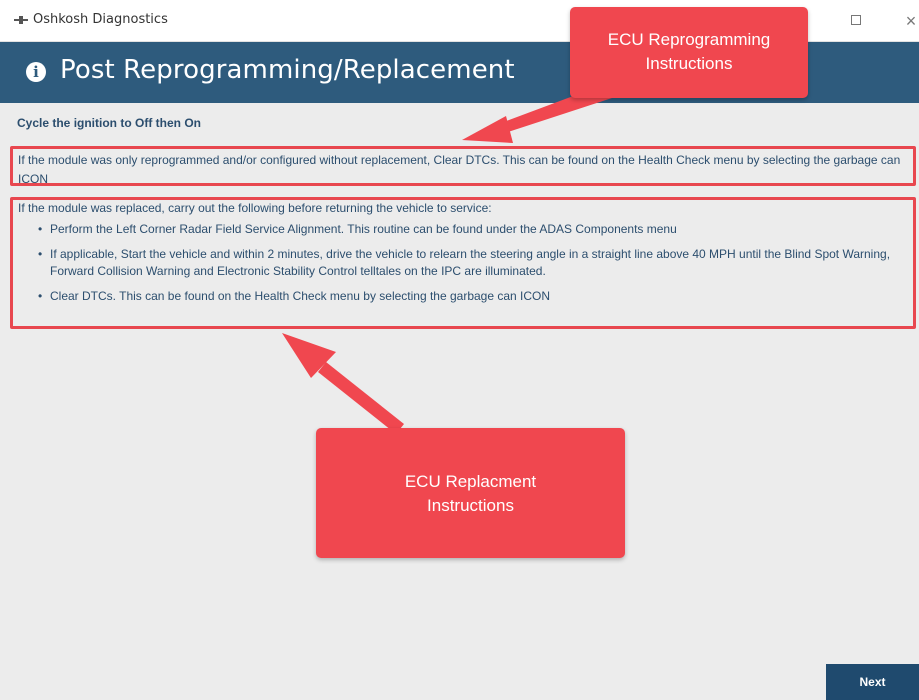 Image resolution: width=919 pixels, height=700 pixels. Describe the element at coordinates (689, 52) in the screenshot. I see `ecu-reprogramming-callout: ECU Reprogramming Instructions` at that location.